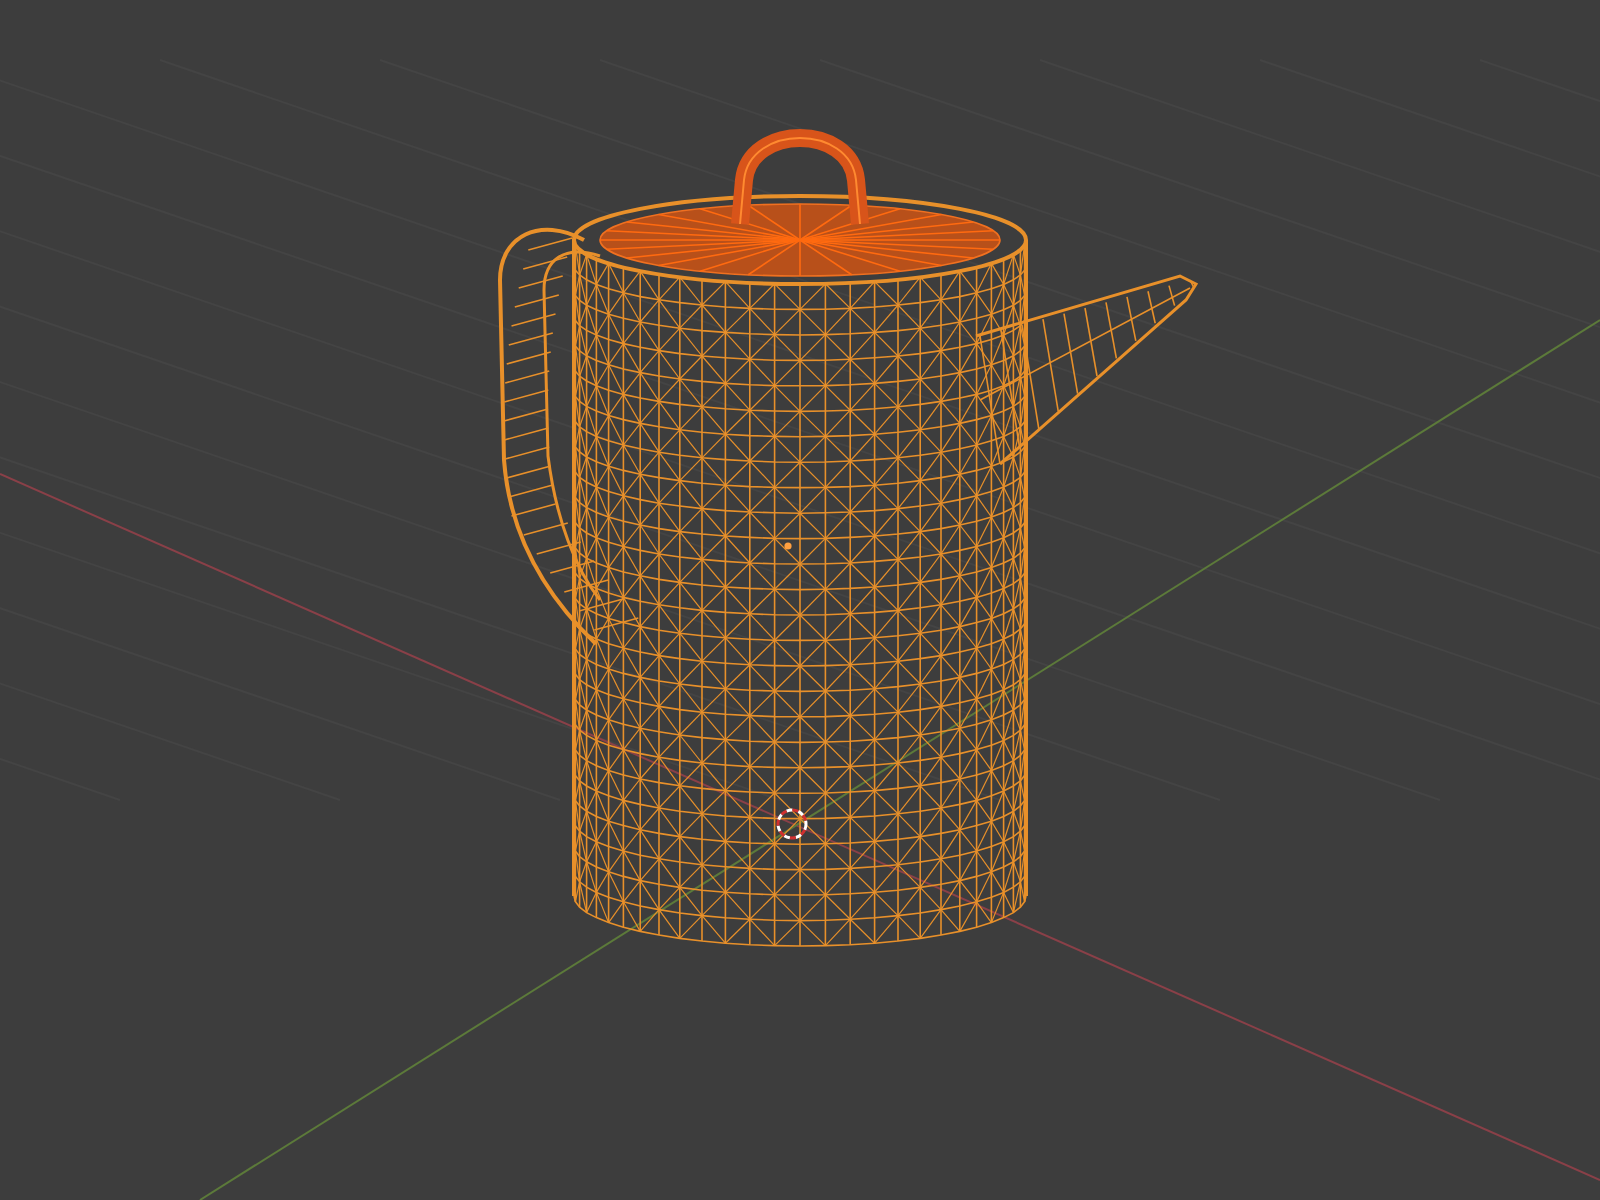 Image resolution: width=1600 pixels, height=1200 pixels. I want to click on origin-dot-icon, so click(788, 546).